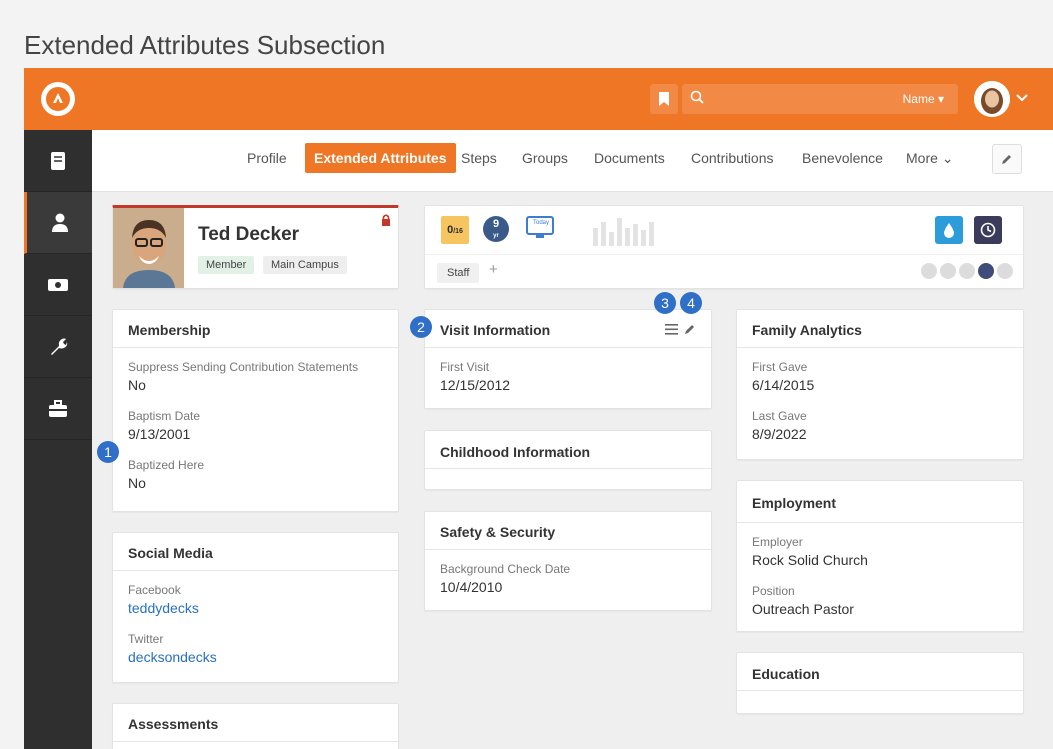 This screenshot has width=1053, height=749. Describe the element at coordinates (243, 367) in the screenshot. I see `field-label: Suppress Sending Contribution Statements` at that location.